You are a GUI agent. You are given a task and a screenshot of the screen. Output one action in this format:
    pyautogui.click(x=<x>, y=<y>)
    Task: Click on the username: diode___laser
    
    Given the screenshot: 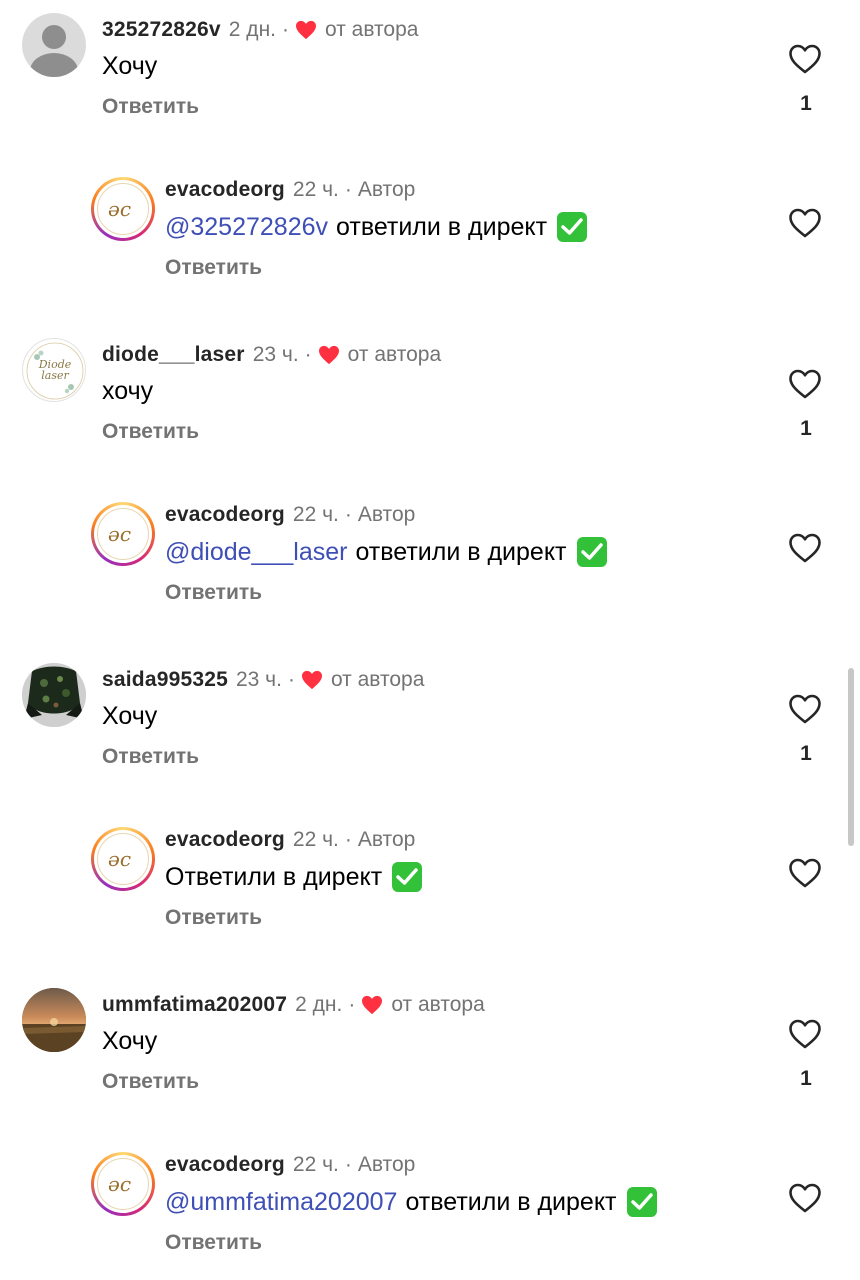 What is the action you would take?
    pyautogui.click(x=173, y=355)
    